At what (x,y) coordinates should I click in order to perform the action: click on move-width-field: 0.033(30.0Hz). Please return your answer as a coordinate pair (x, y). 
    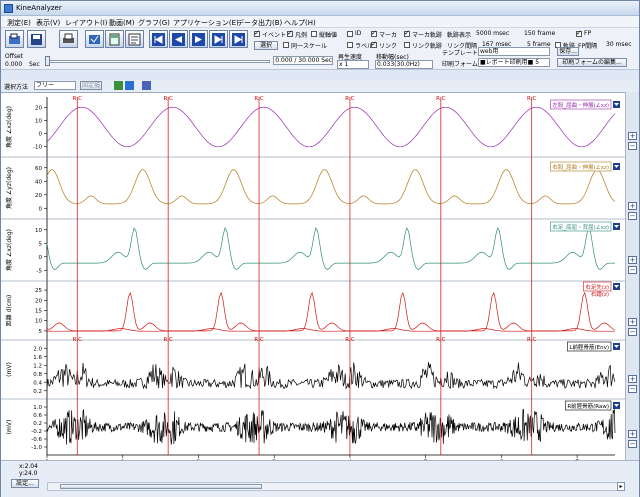
    Looking at the image, I should click on (404, 64).